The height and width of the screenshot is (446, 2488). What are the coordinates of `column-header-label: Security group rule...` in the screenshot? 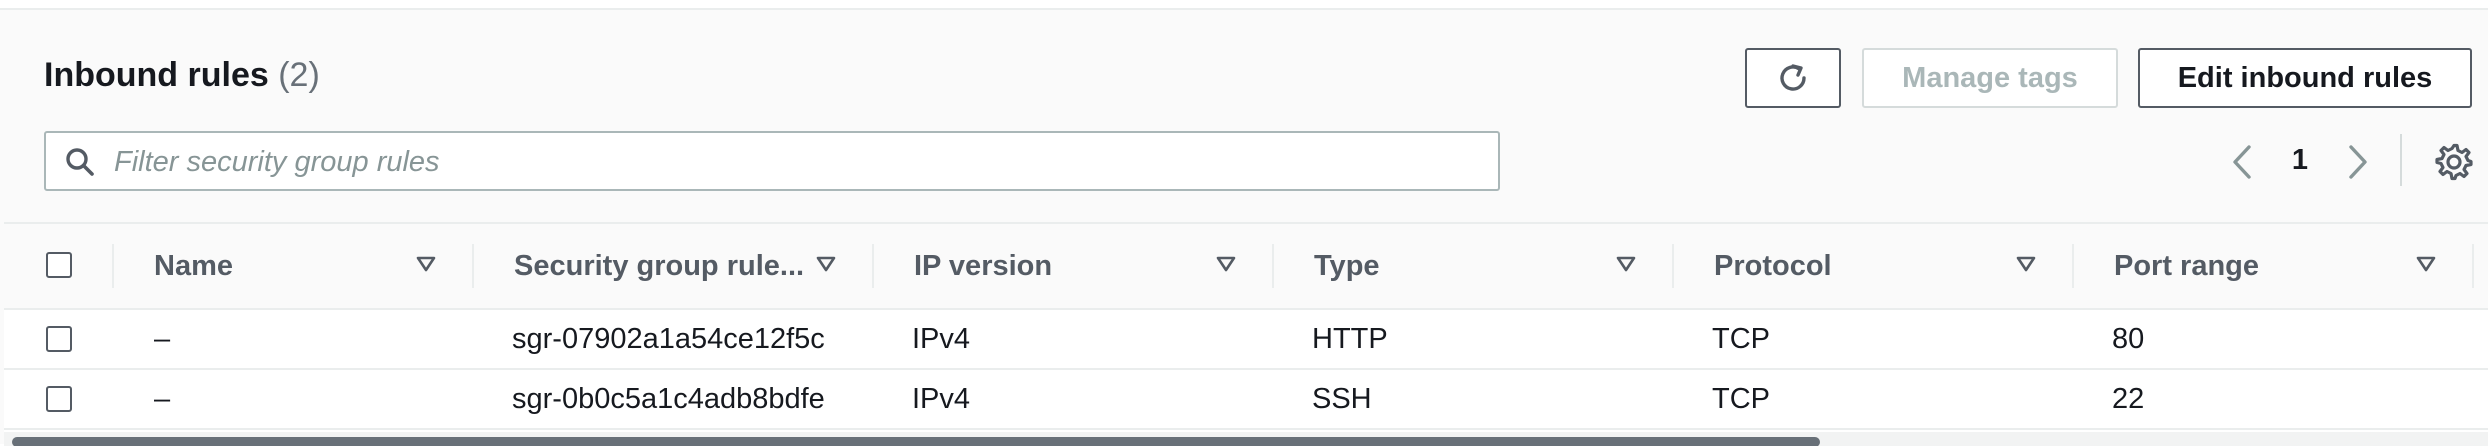 It's located at (659, 265).